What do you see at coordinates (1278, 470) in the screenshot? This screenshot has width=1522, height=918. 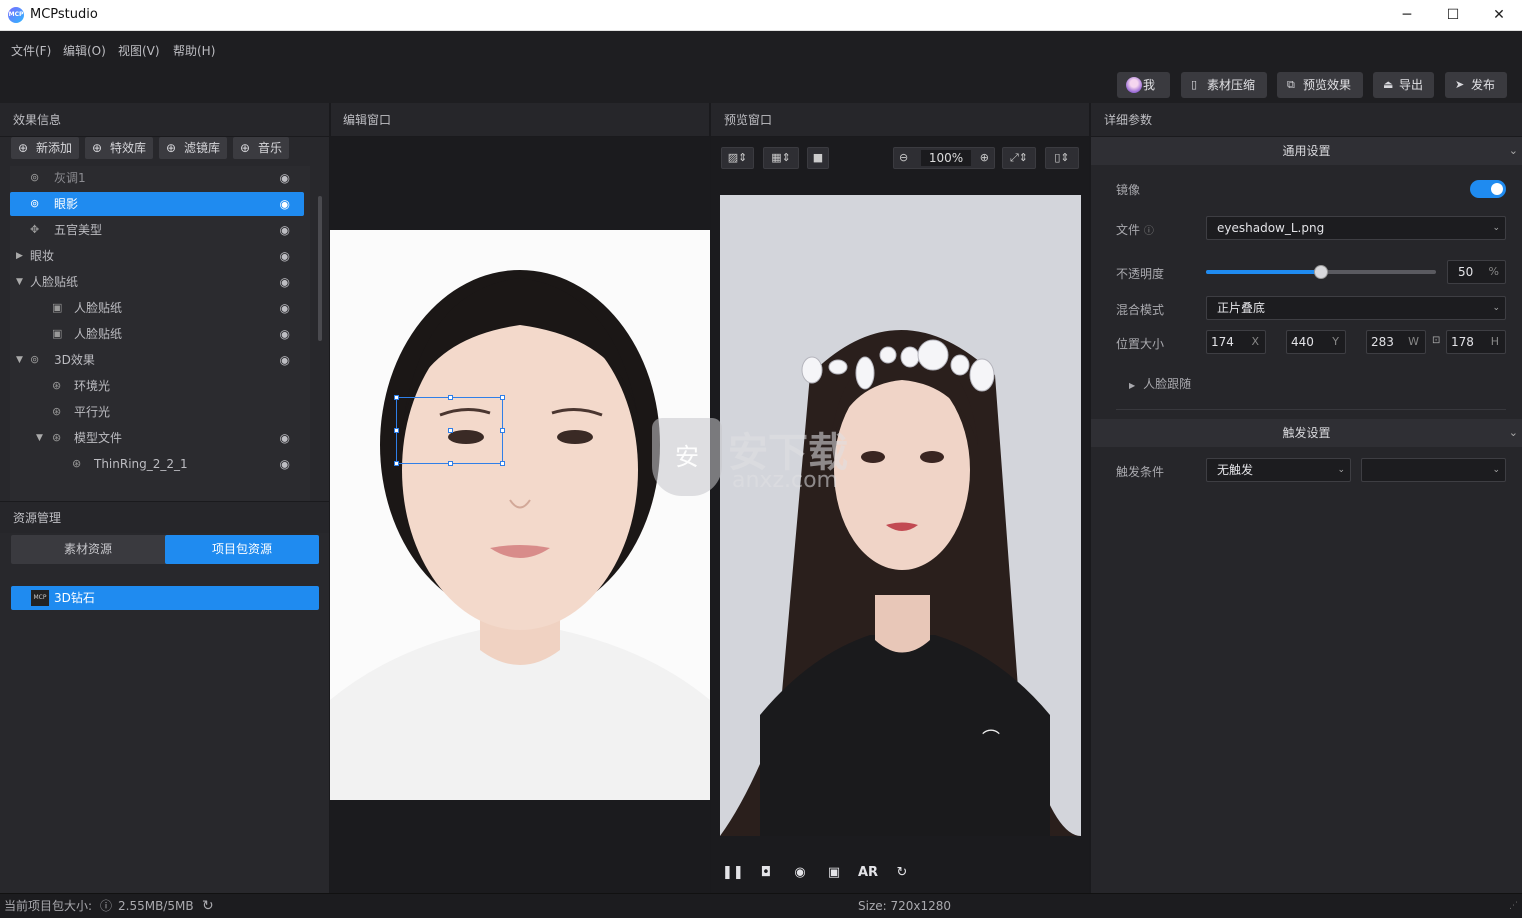 I see `trigger-condition-select: 无触发 ⌄` at bounding box center [1278, 470].